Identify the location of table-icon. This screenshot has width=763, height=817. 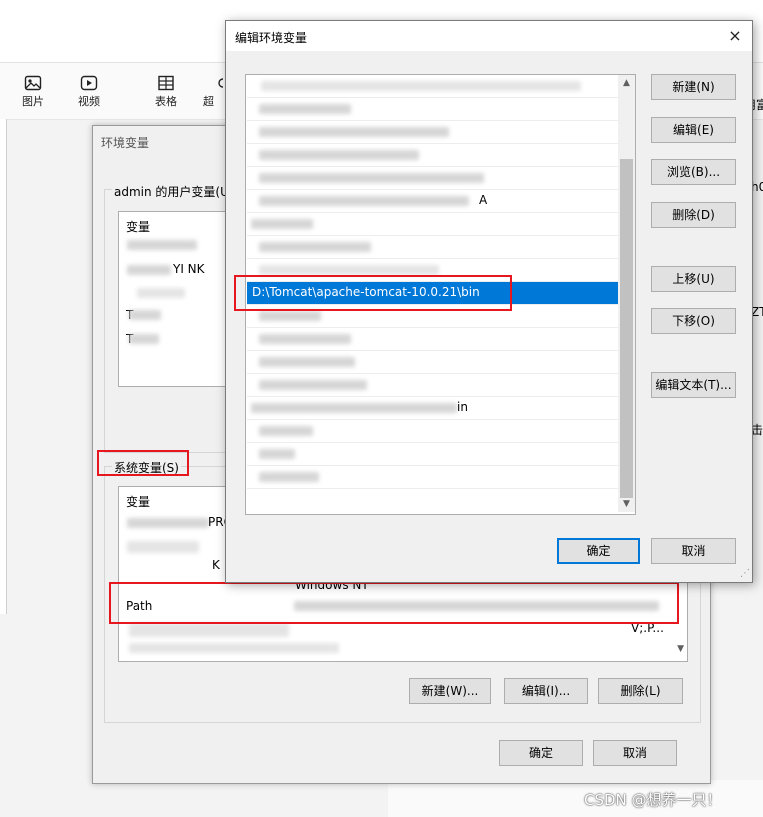
(166, 83).